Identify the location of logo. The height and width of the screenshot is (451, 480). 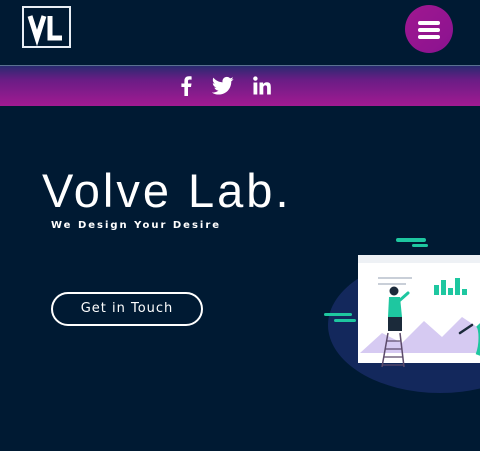
(46, 27).